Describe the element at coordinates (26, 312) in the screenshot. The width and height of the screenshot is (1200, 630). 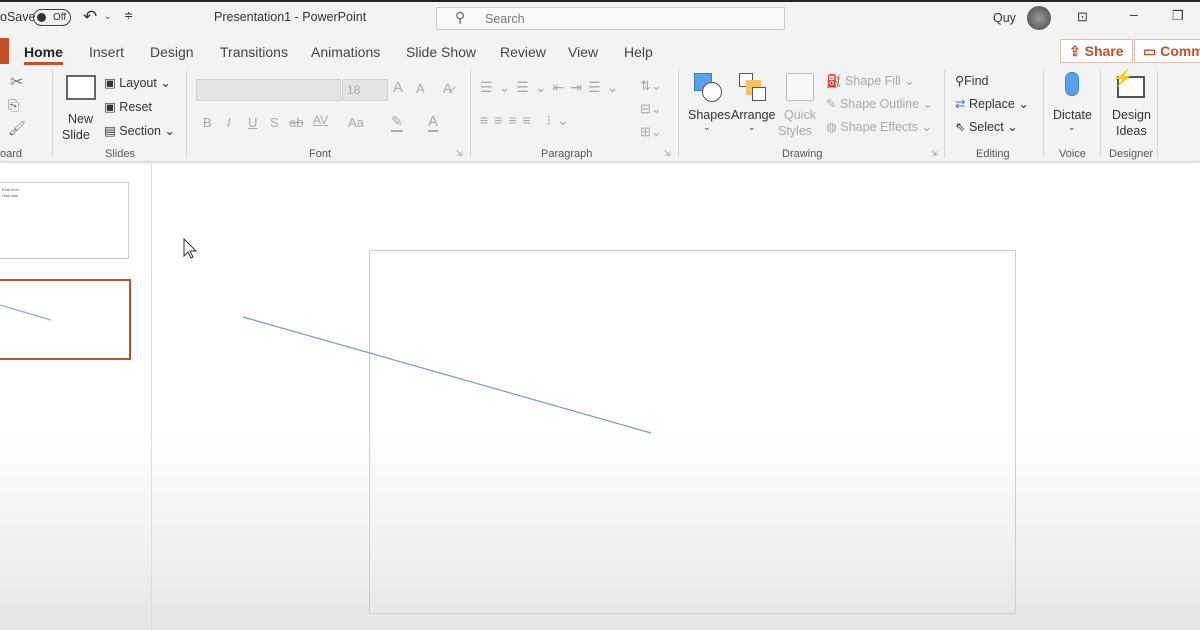
I see `thumbnail-line-shape` at that location.